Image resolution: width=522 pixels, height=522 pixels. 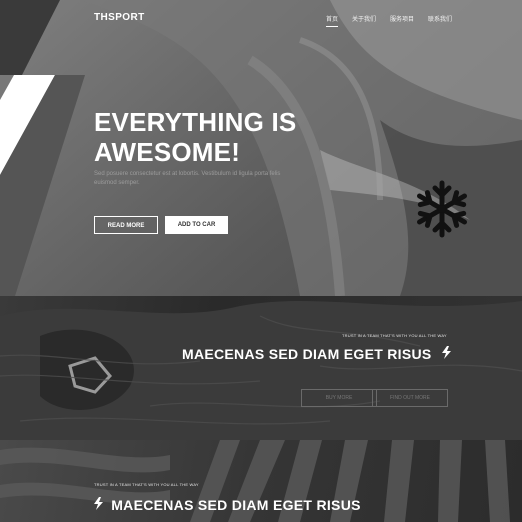 I want to click on main-nav: 首页 关于我们 服务项目 联系我们, so click(x=389, y=20).